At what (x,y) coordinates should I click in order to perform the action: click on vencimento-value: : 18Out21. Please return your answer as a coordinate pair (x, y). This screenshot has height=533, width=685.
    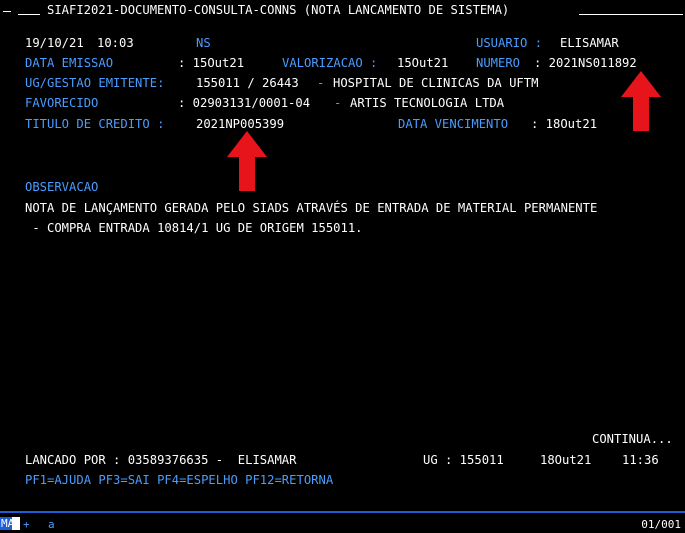
    Looking at the image, I should click on (564, 124).